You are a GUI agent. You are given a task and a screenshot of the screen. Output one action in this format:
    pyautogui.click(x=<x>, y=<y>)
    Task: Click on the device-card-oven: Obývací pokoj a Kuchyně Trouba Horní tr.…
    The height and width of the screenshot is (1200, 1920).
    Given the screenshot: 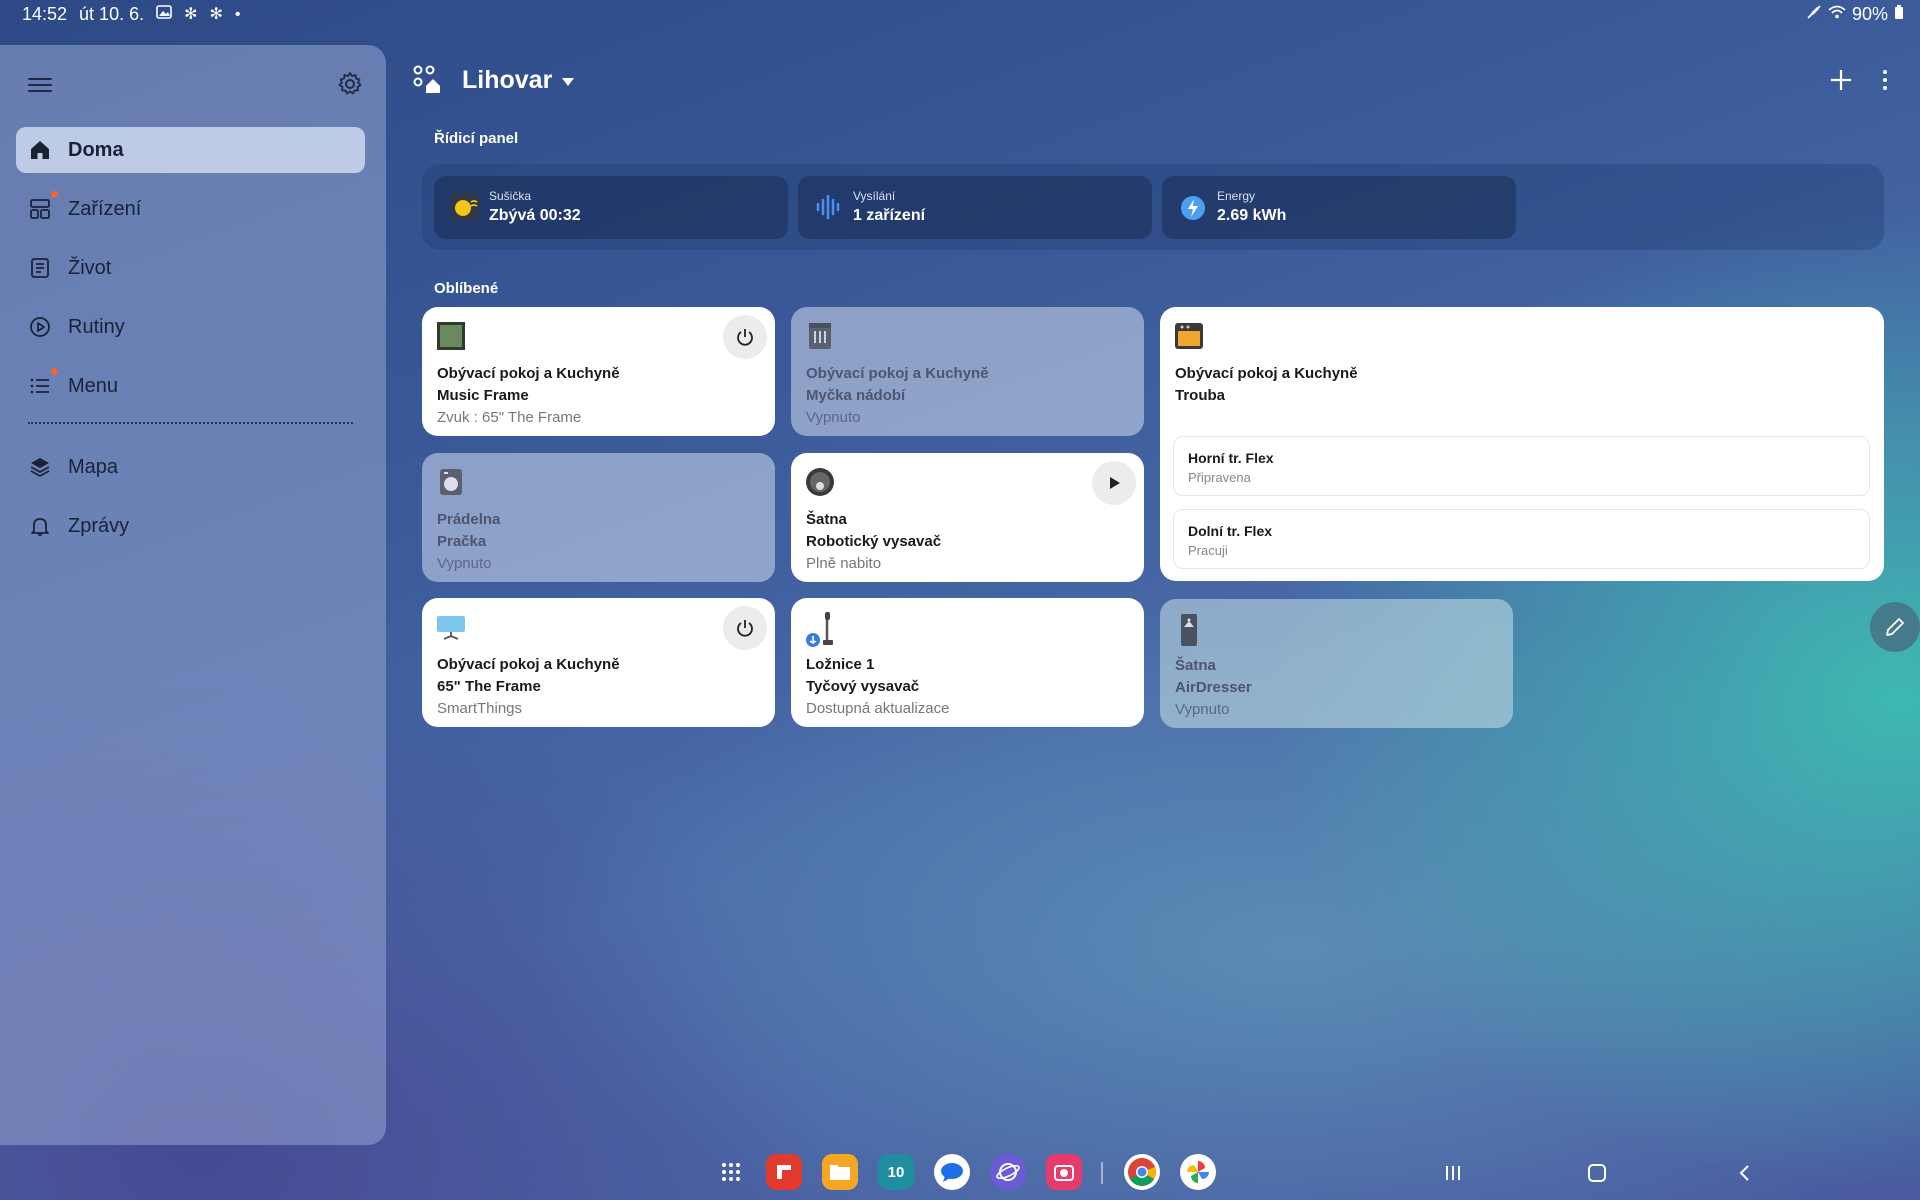 What is the action you would take?
    pyautogui.click(x=1522, y=444)
    